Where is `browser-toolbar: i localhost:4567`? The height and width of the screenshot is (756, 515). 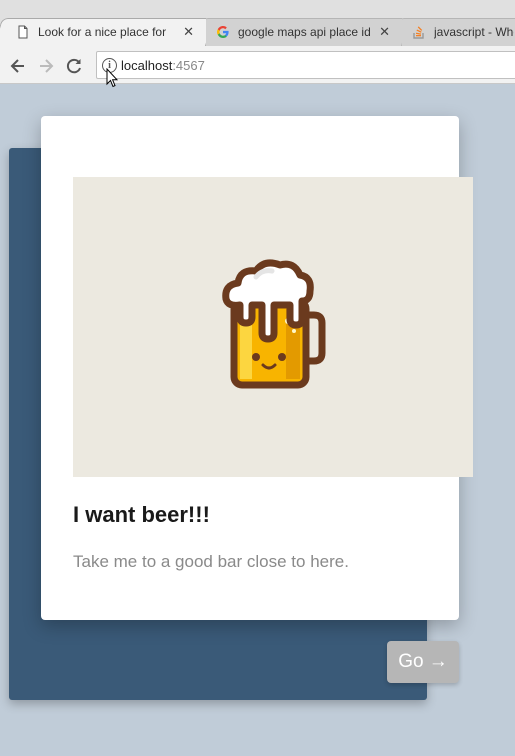
browser-toolbar: i localhost:4567 is located at coordinates (257, 65).